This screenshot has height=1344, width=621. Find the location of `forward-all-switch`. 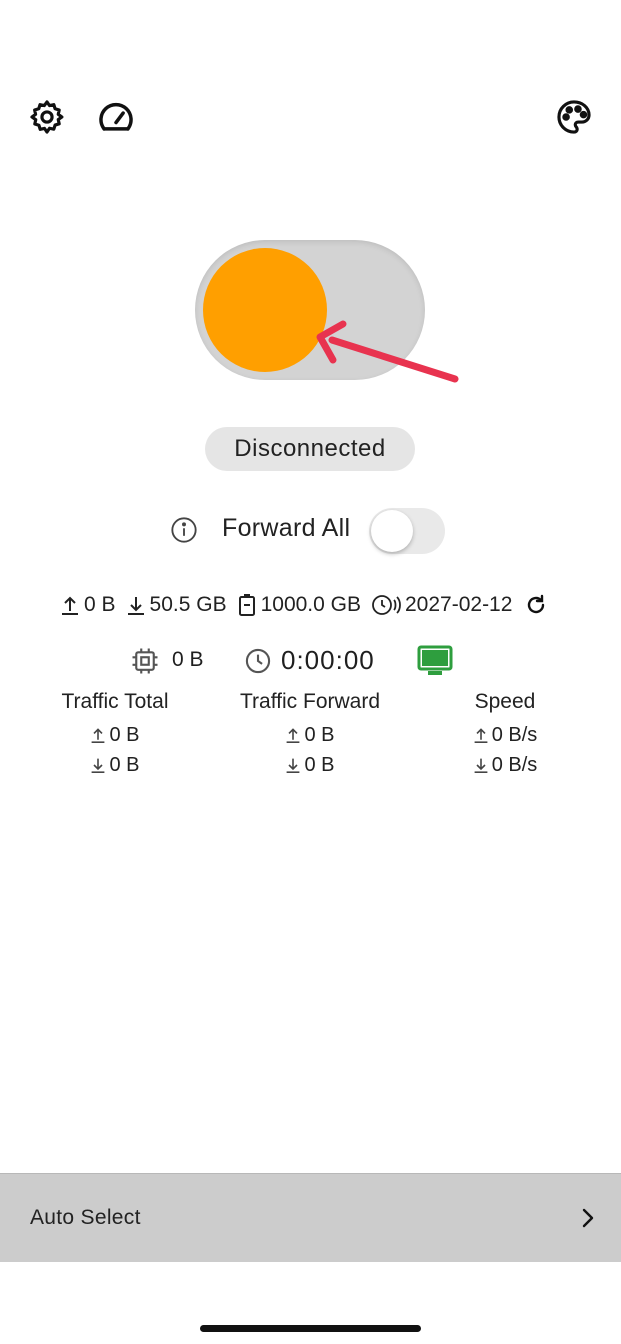

forward-all-switch is located at coordinates (407, 531).